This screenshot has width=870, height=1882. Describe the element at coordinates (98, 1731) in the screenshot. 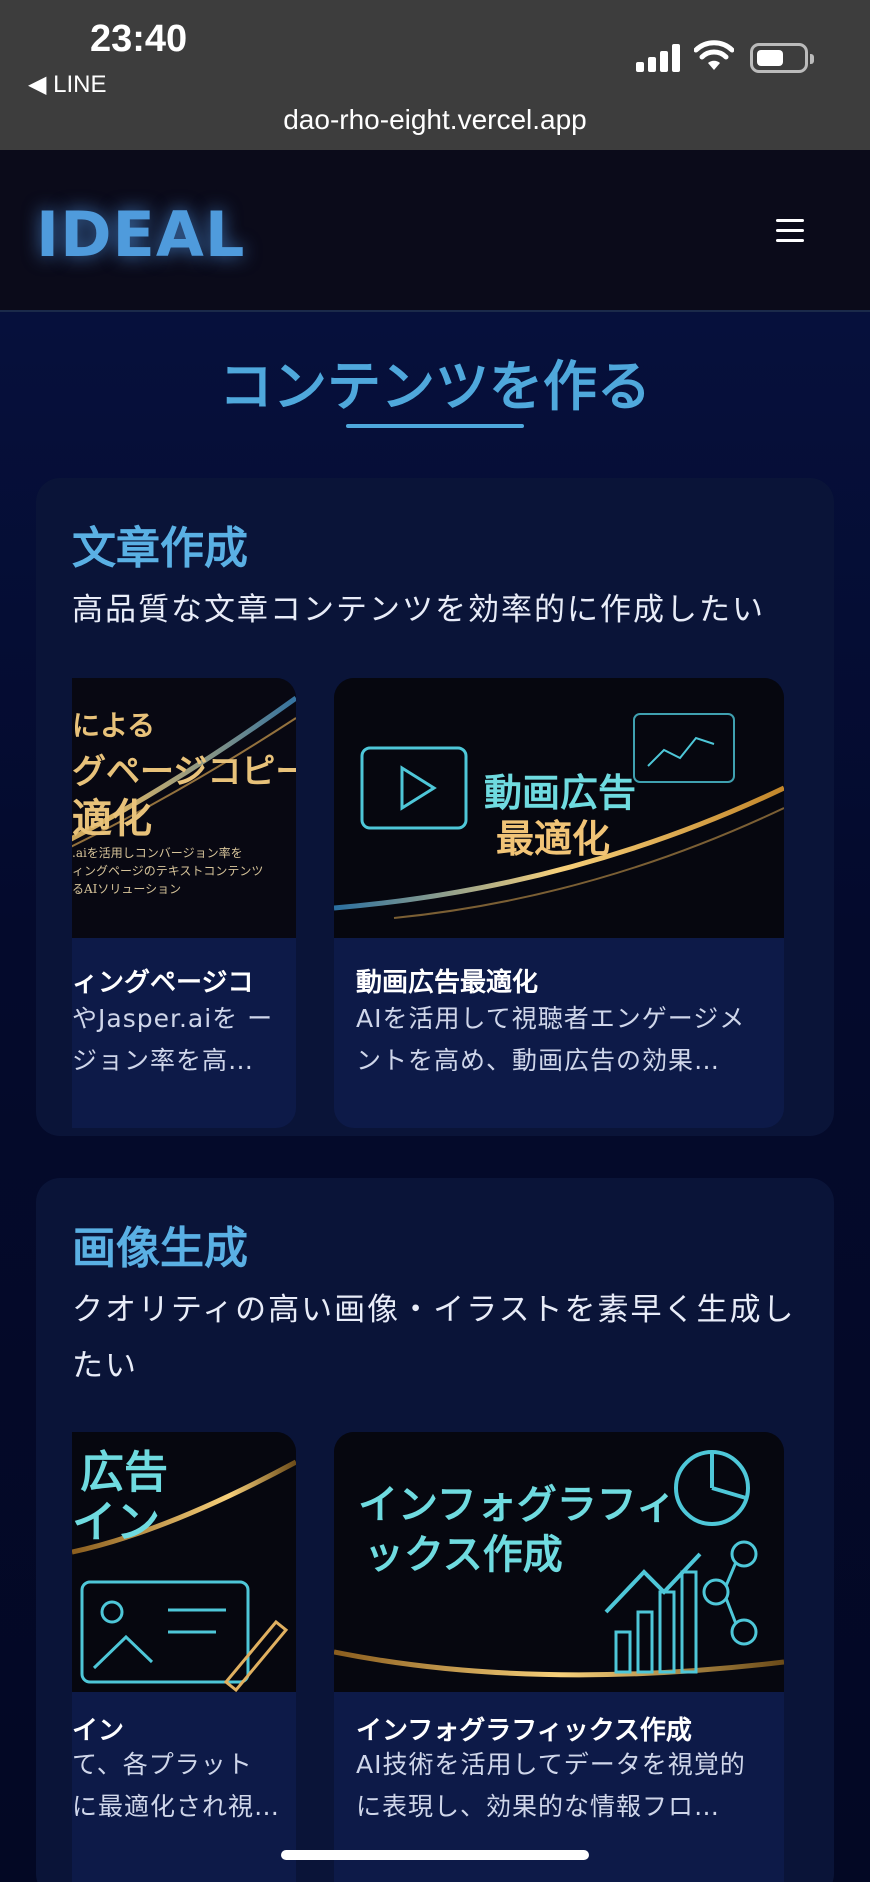

I see `card-title: イン` at that location.